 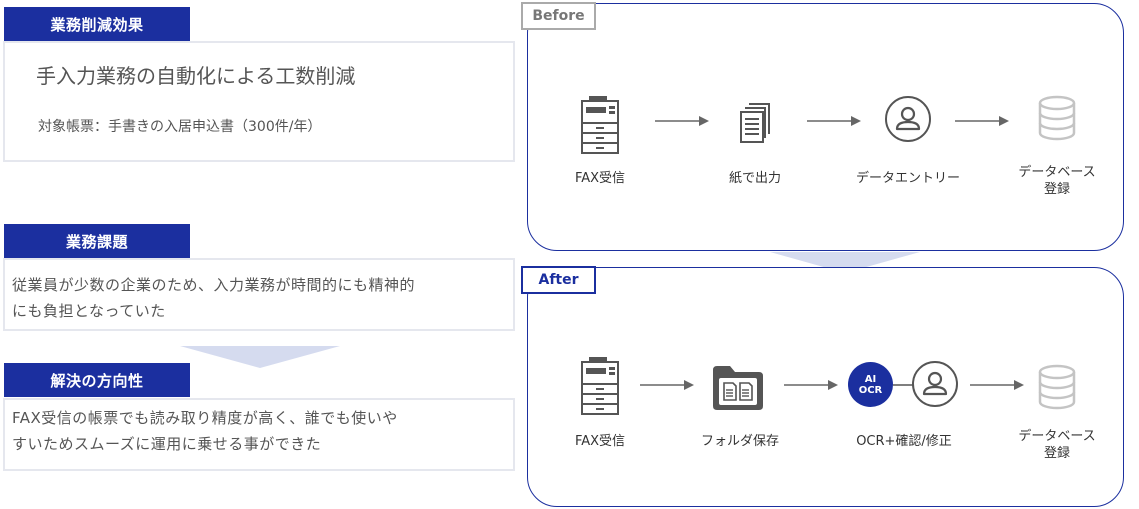 I want to click on ai-ocr-badge: AI OCR, so click(x=870, y=384).